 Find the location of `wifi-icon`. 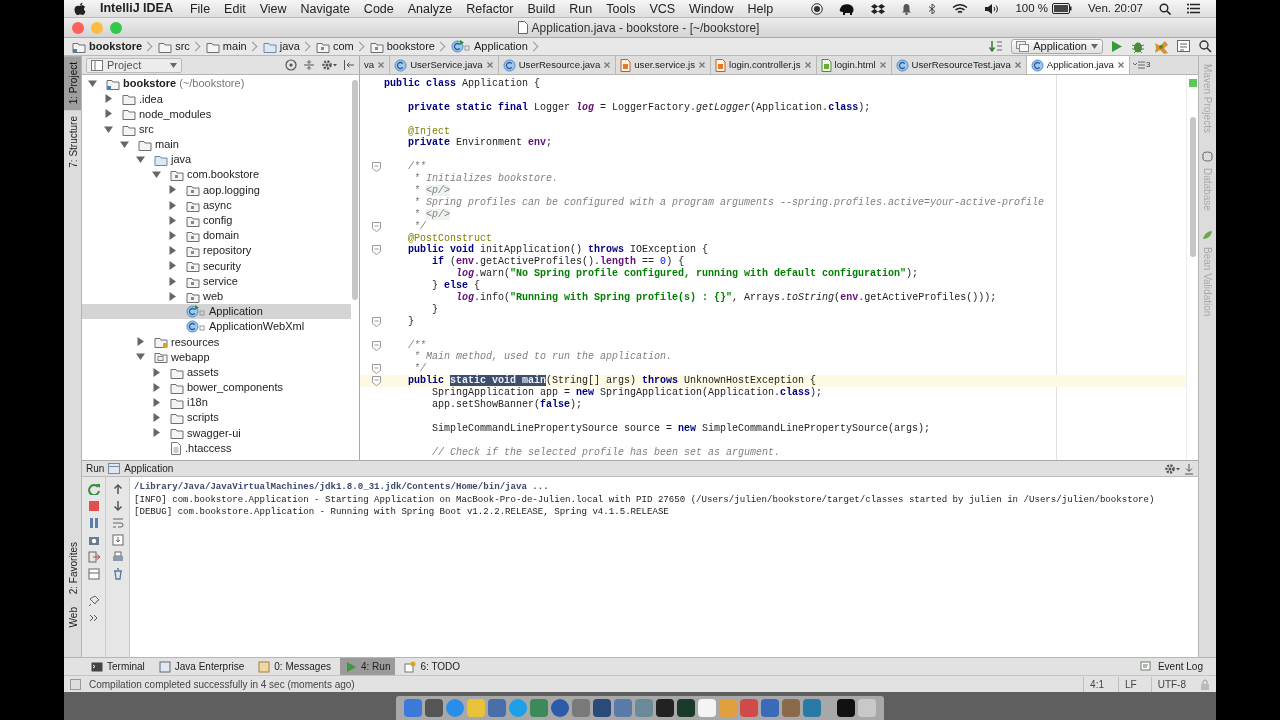

wifi-icon is located at coordinates (960, 8).